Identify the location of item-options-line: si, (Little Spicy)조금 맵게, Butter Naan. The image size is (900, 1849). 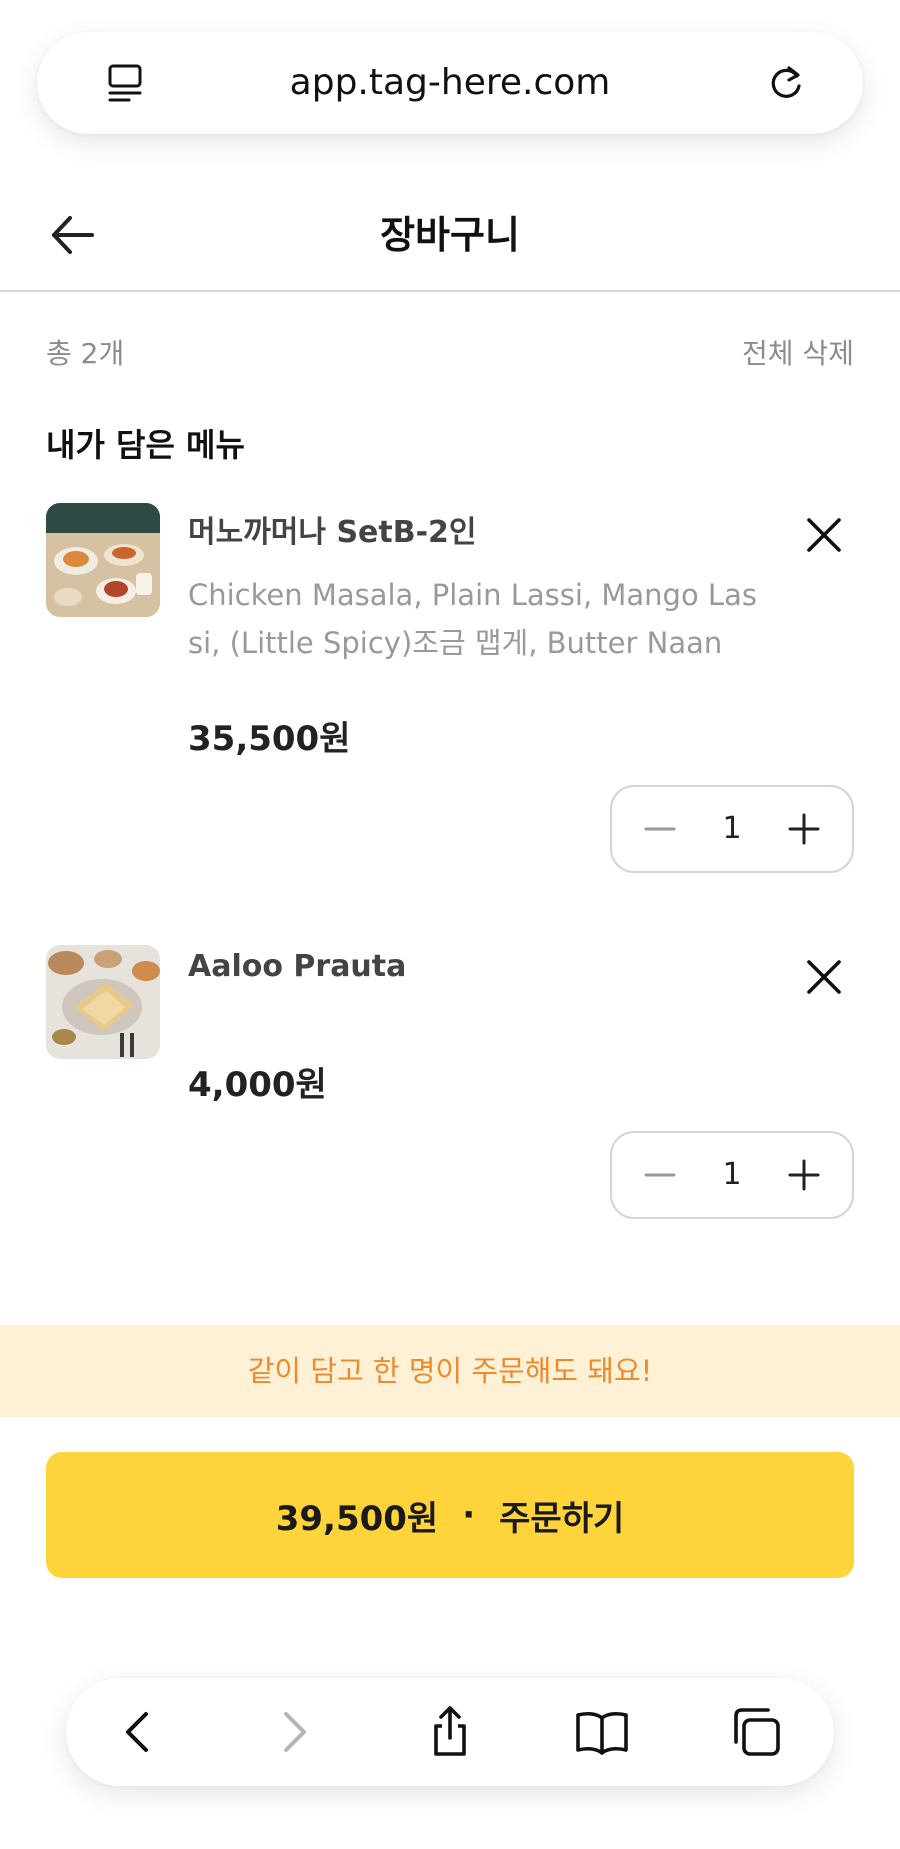
(455, 643).